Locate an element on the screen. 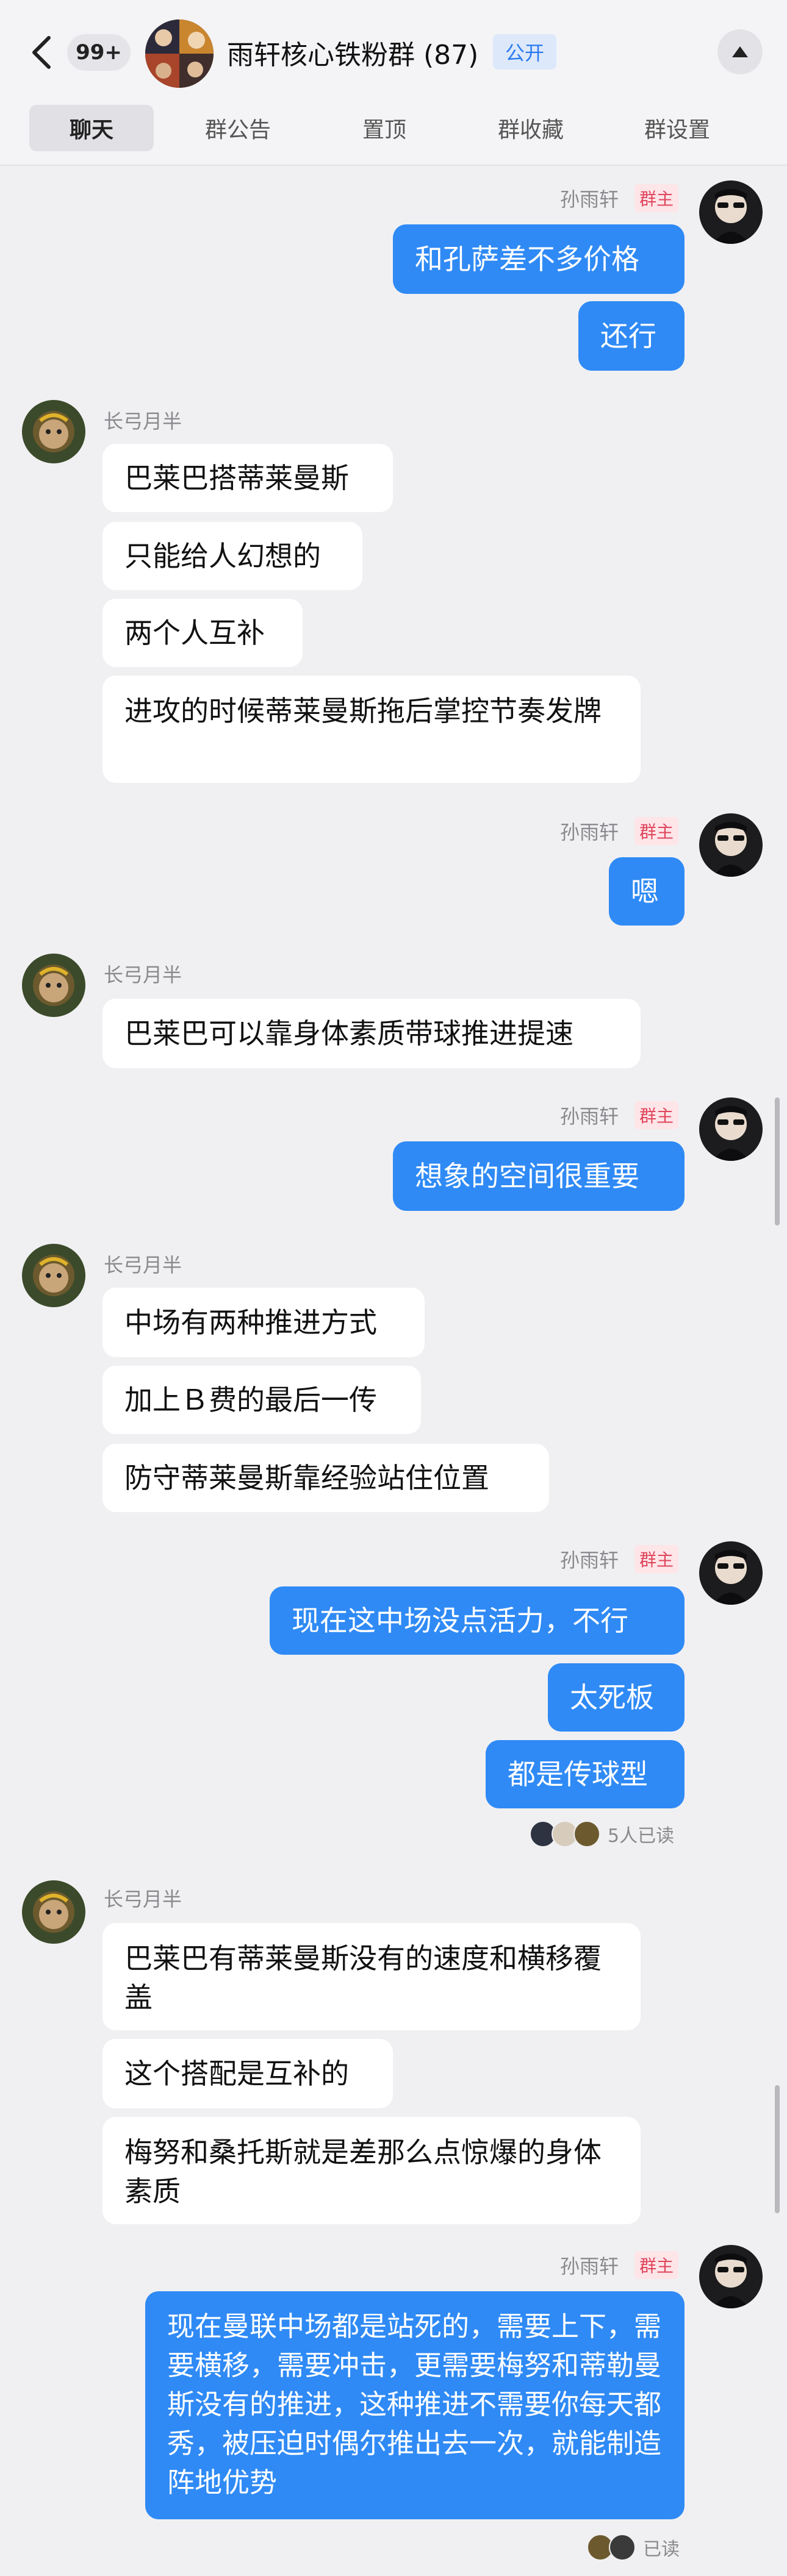 The height and width of the screenshot is (2576, 787). message-bubble: 嗯 is located at coordinates (647, 892).